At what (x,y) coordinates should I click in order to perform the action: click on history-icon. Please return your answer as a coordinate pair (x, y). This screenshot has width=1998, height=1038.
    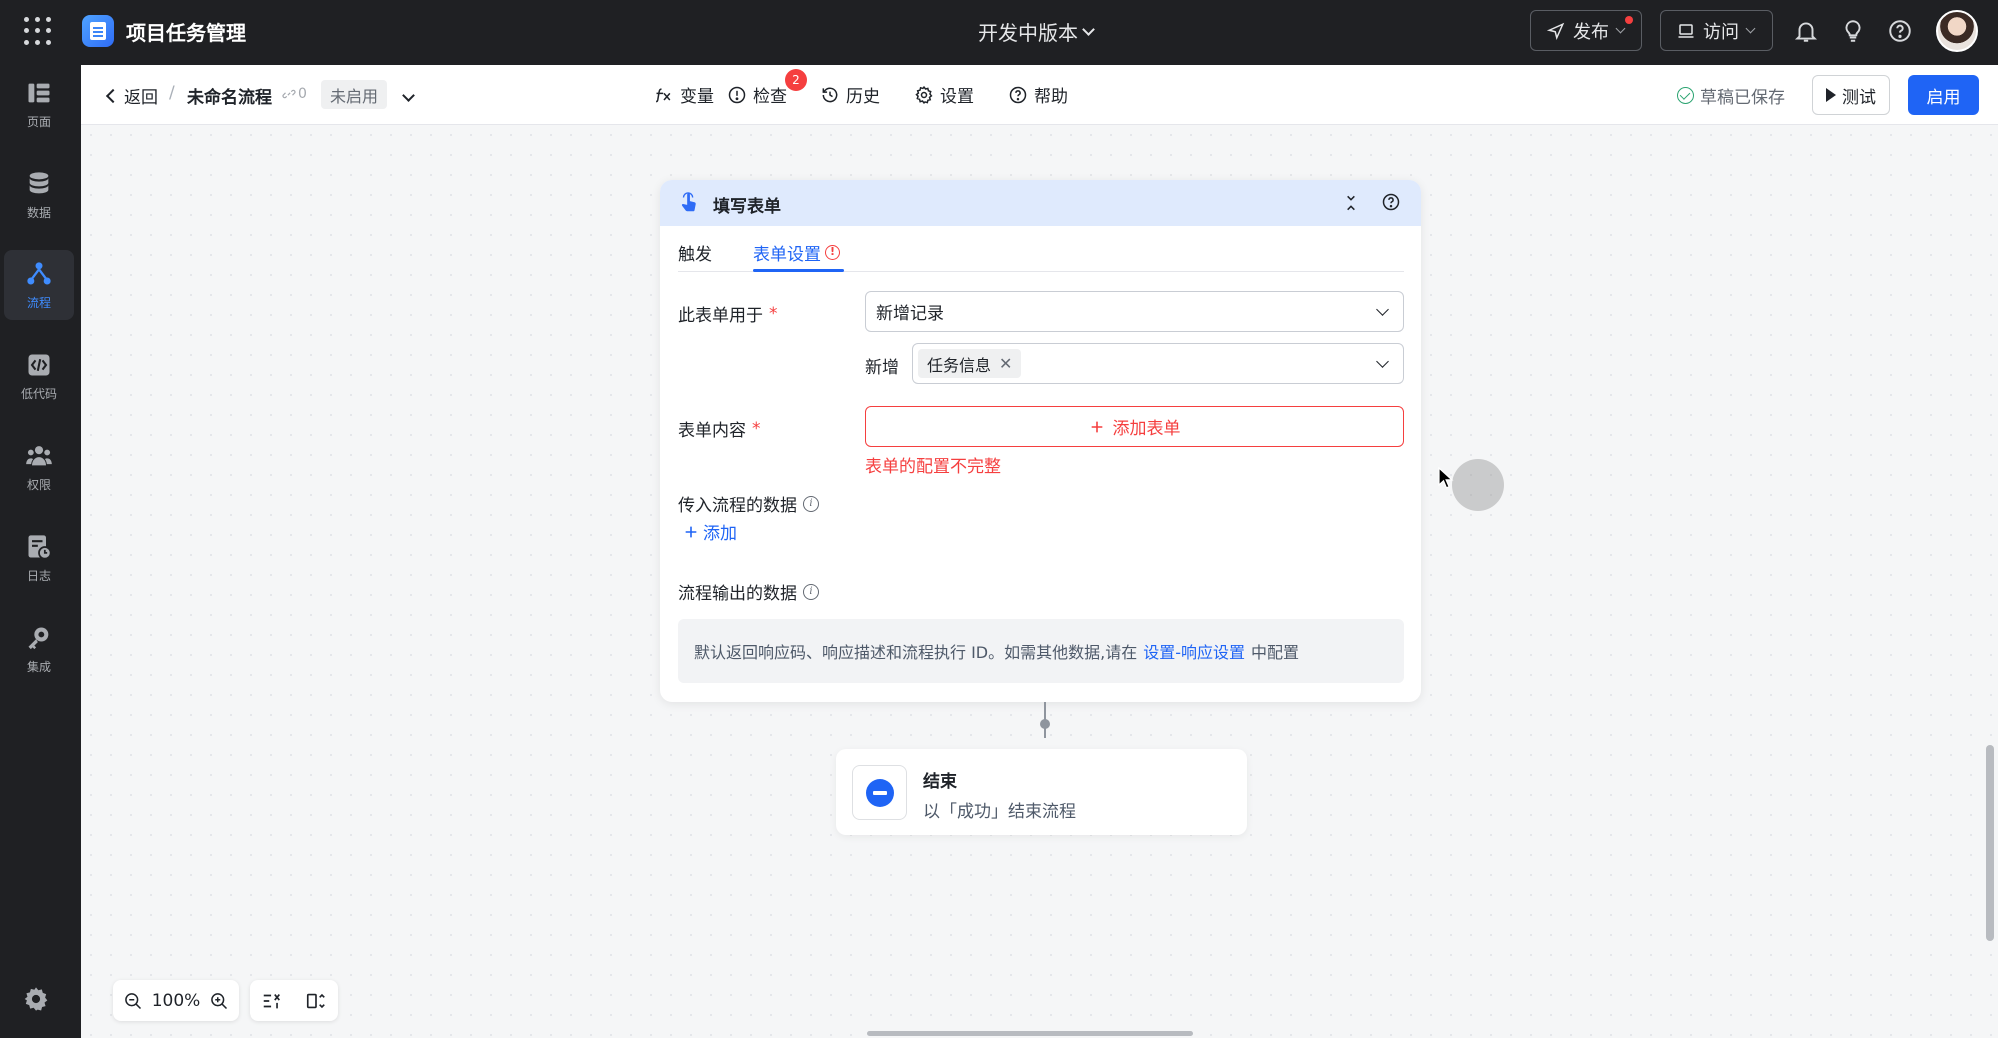
    Looking at the image, I should click on (830, 94).